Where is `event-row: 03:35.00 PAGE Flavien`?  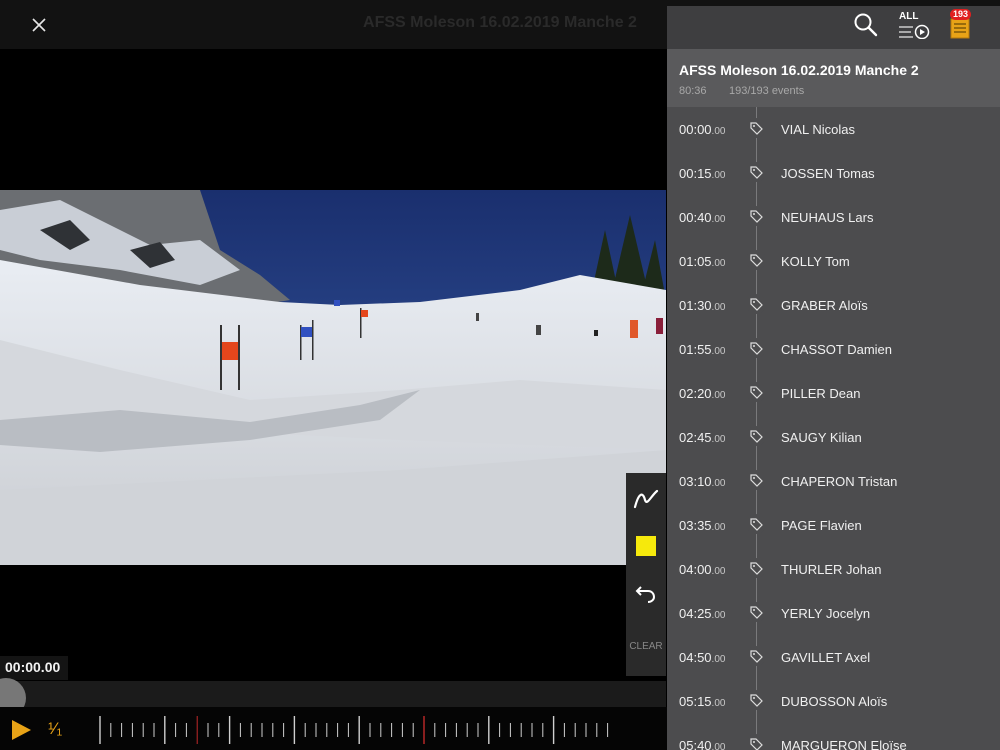 event-row: 03:35.00 PAGE Flavien is located at coordinates (833, 525).